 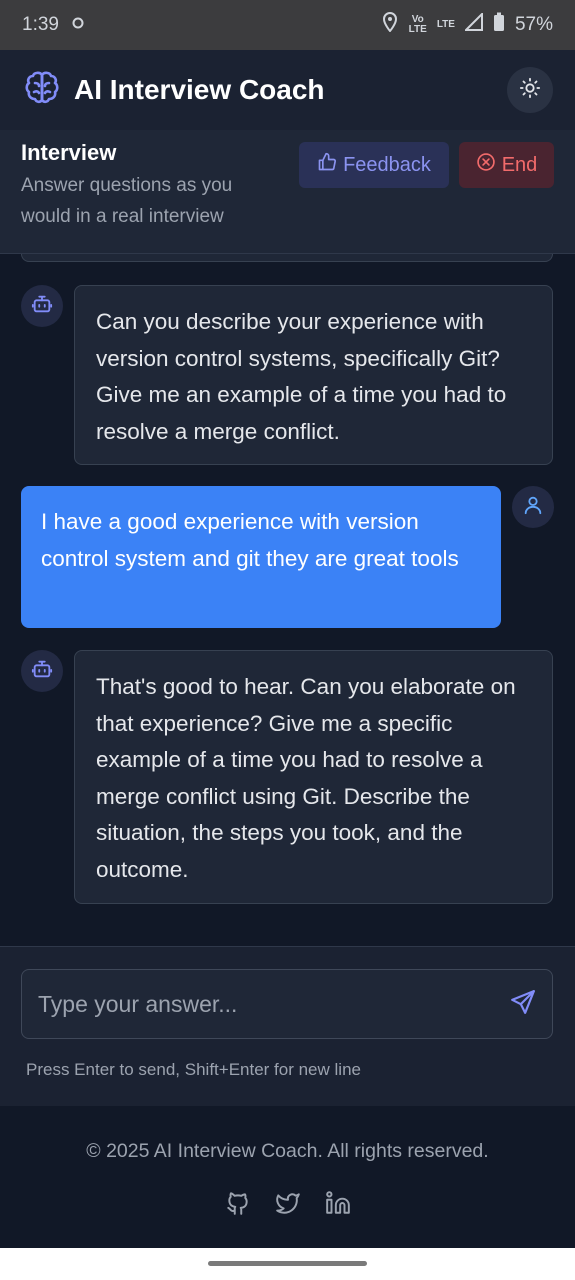 I want to click on thumbs-up-icon, so click(x=327, y=165).